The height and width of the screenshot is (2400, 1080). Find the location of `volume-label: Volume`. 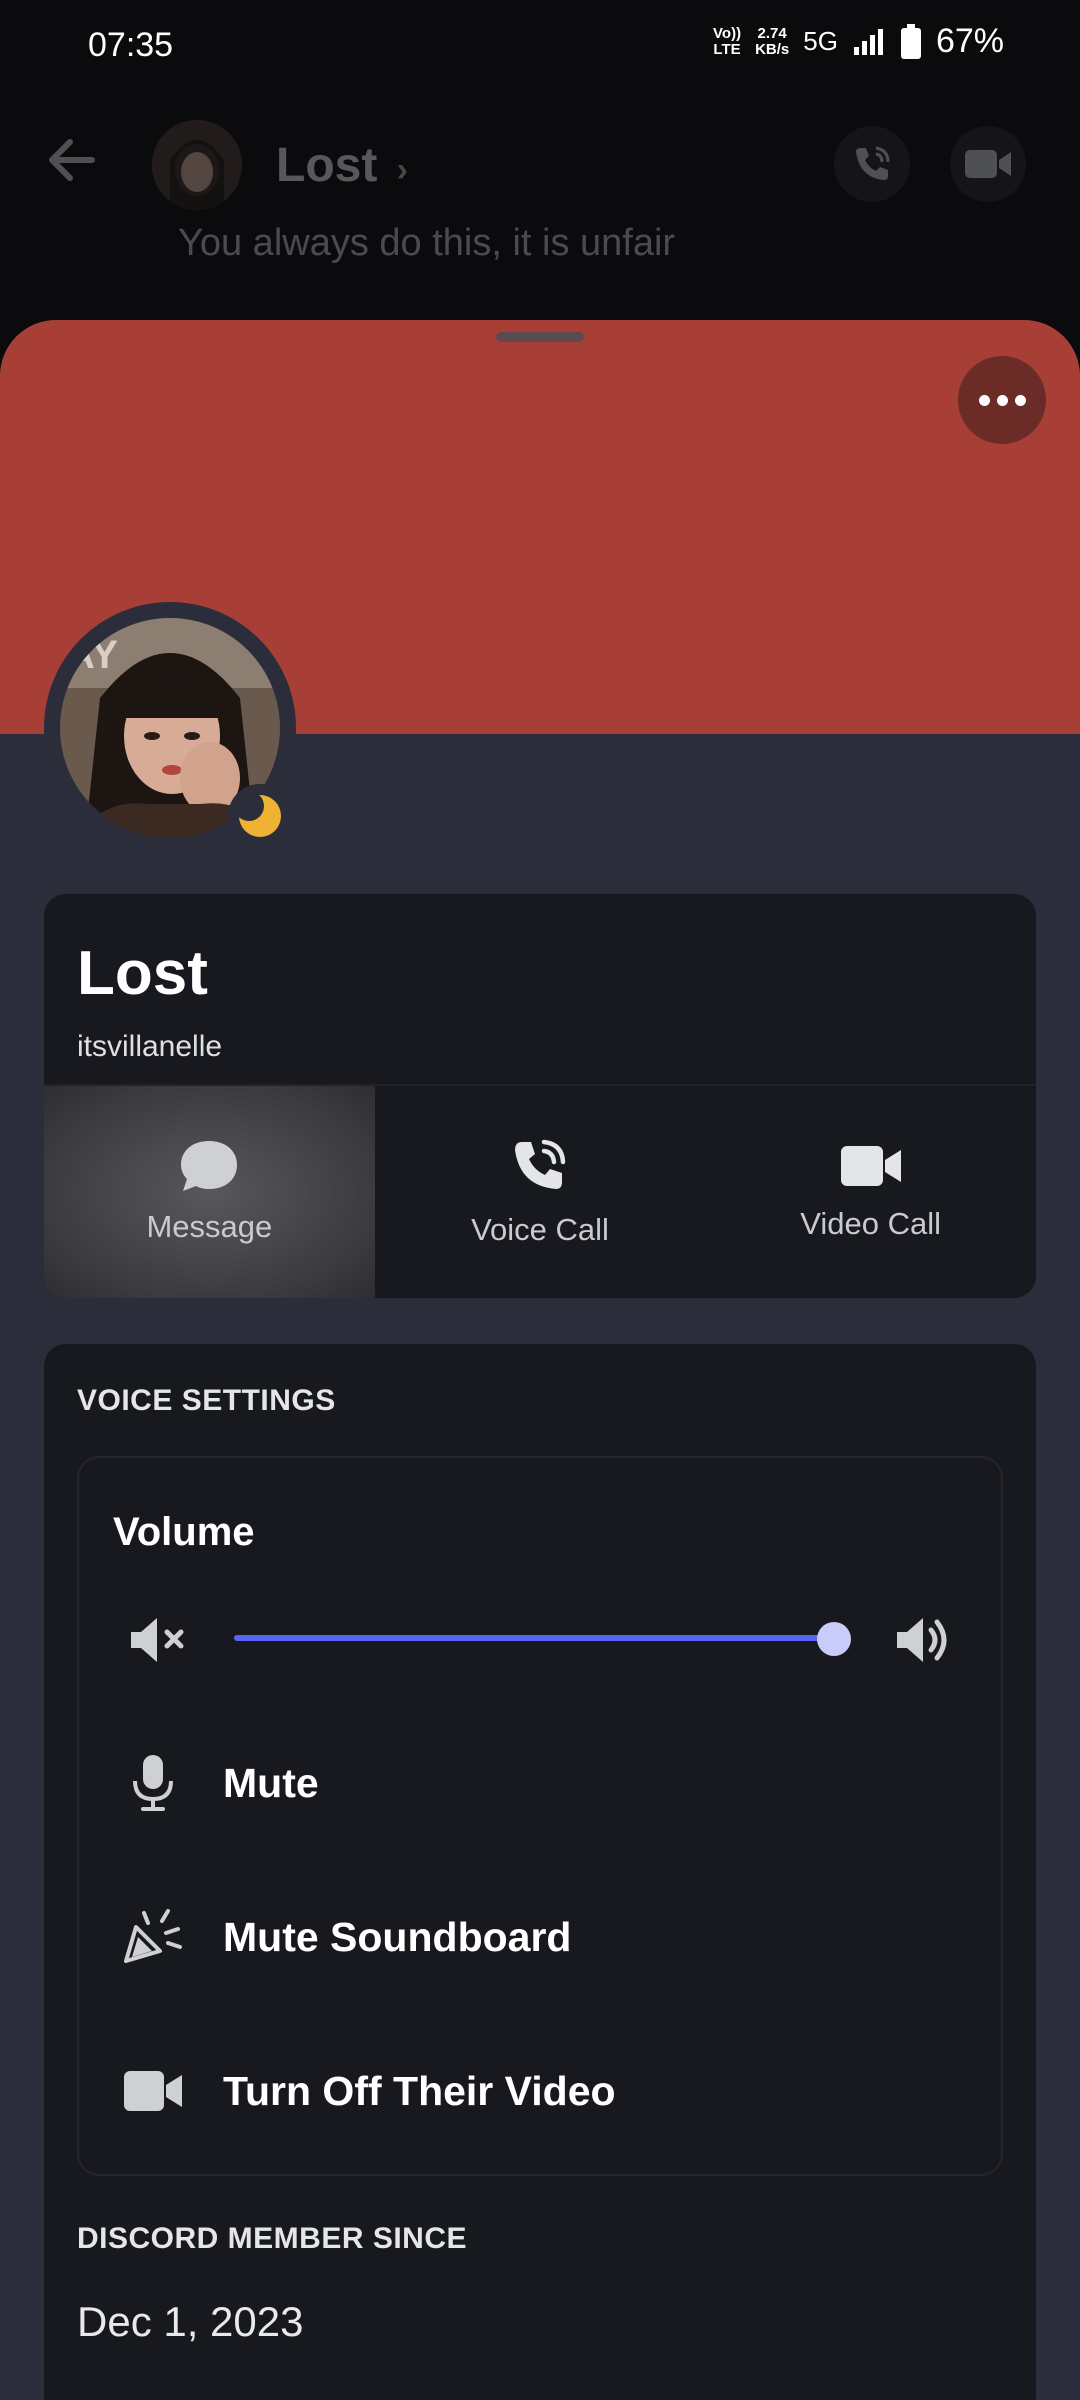

volume-label: Volume is located at coordinates (184, 1532).